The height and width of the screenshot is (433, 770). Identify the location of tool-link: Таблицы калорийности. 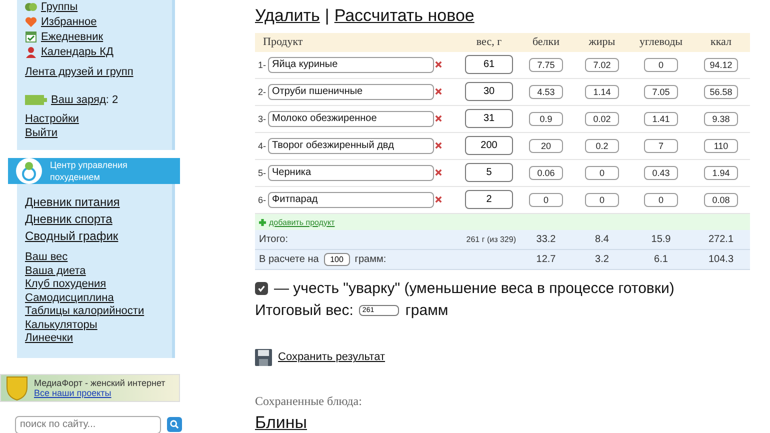
(84, 311).